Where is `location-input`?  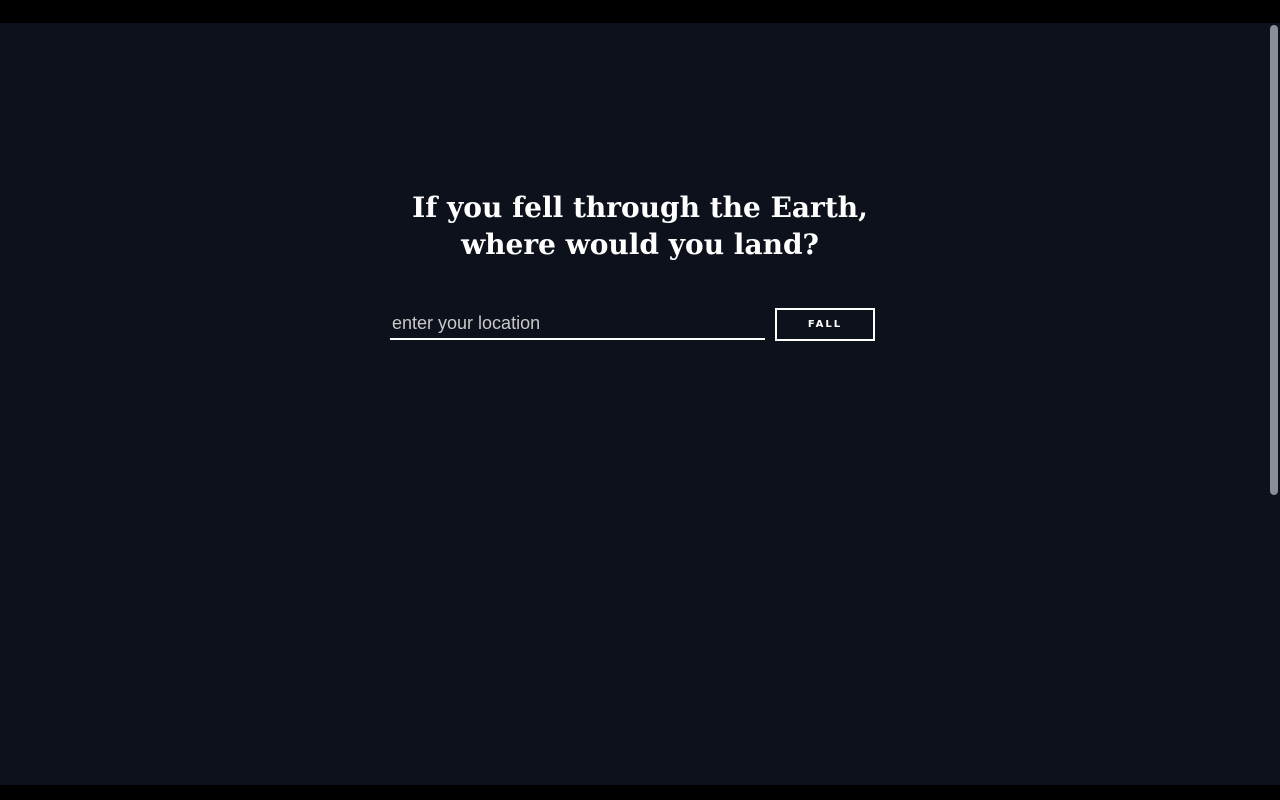
location-input is located at coordinates (577, 324).